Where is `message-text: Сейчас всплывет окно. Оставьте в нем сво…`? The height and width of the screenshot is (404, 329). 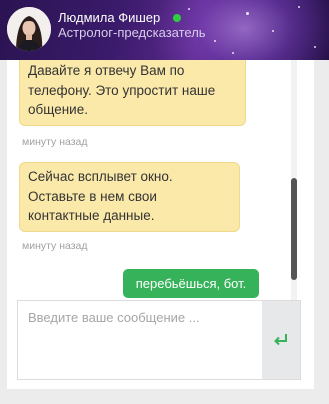 message-text: Сейчас всплывет окно. Оставьте в нем сво… is located at coordinates (100, 196).